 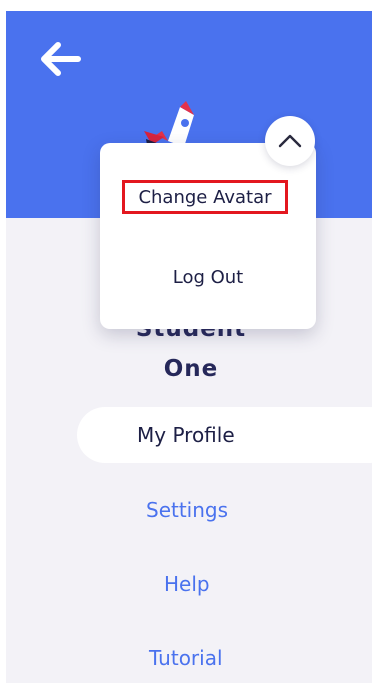 What do you see at coordinates (205, 197) in the screenshot?
I see `change-avatar-menu-item: Change Avatar` at bounding box center [205, 197].